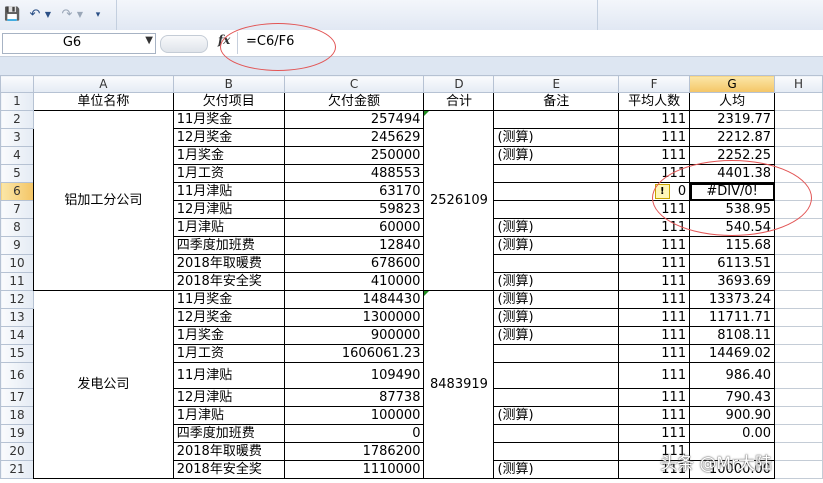 The image size is (823, 483). I want to click on amount-cell: 410000, so click(354, 281).